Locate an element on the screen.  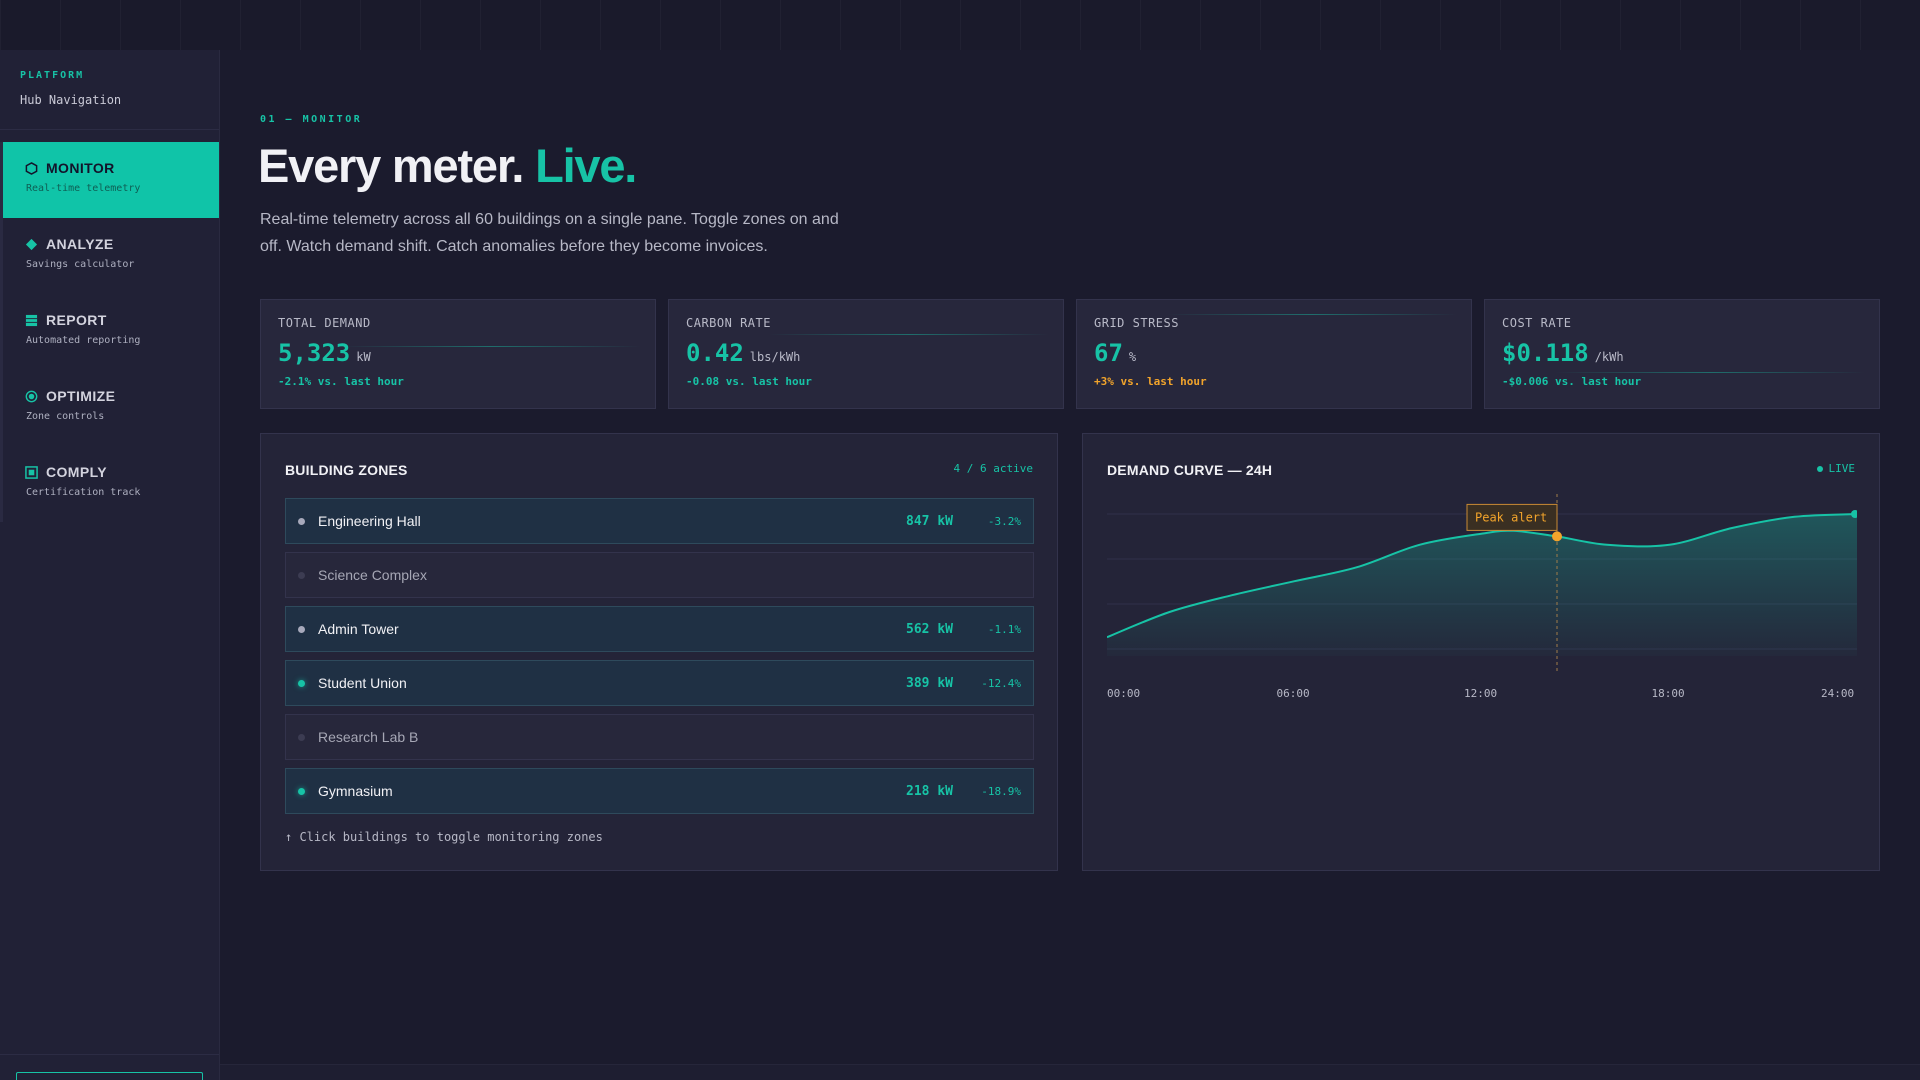
live-dot-icon is located at coordinates (1819, 468).